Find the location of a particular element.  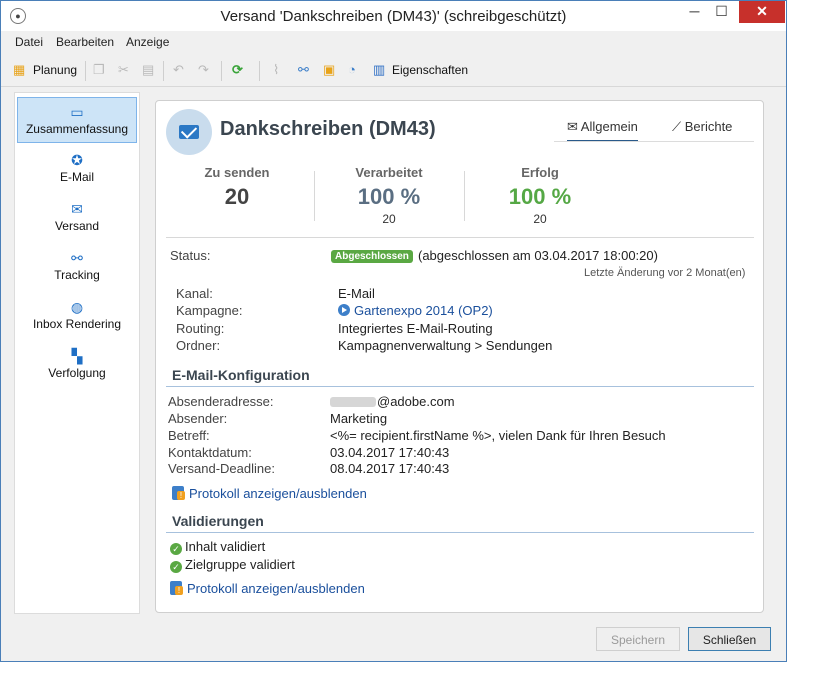

sidebar-item-label: Versand is located at coordinates (77, 226).